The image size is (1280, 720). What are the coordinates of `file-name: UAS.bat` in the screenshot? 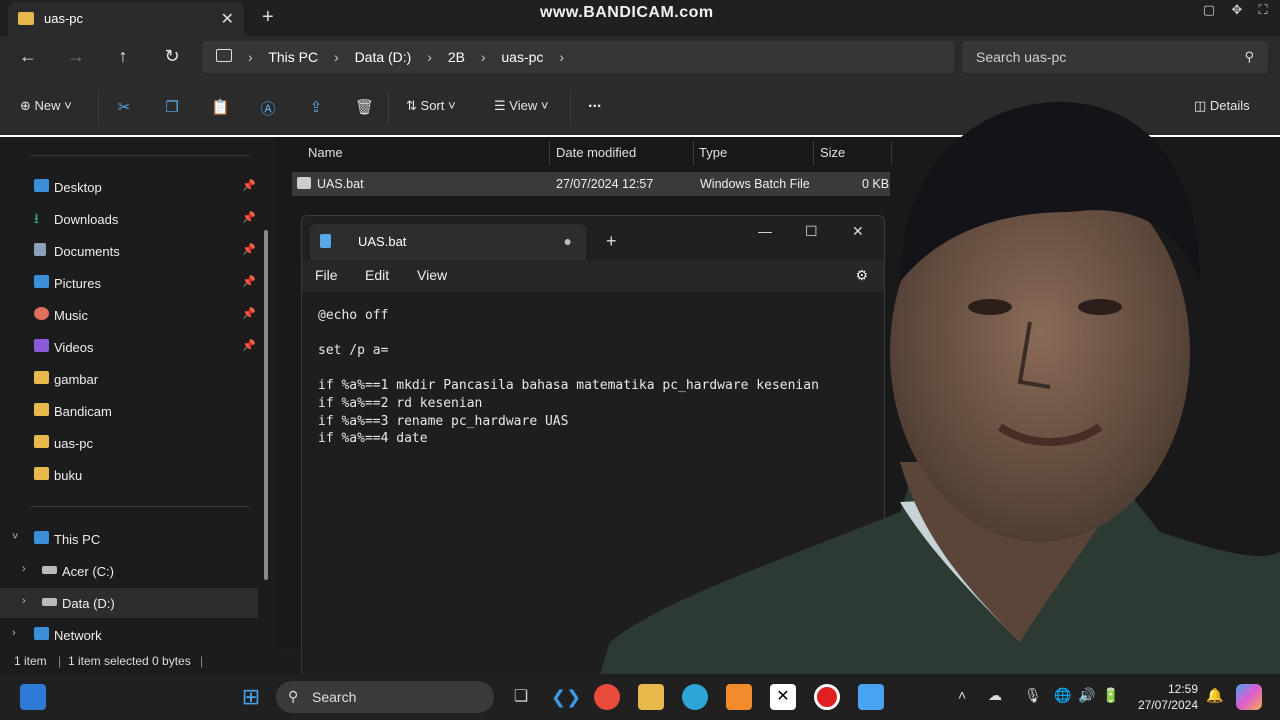 It's located at (340, 184).